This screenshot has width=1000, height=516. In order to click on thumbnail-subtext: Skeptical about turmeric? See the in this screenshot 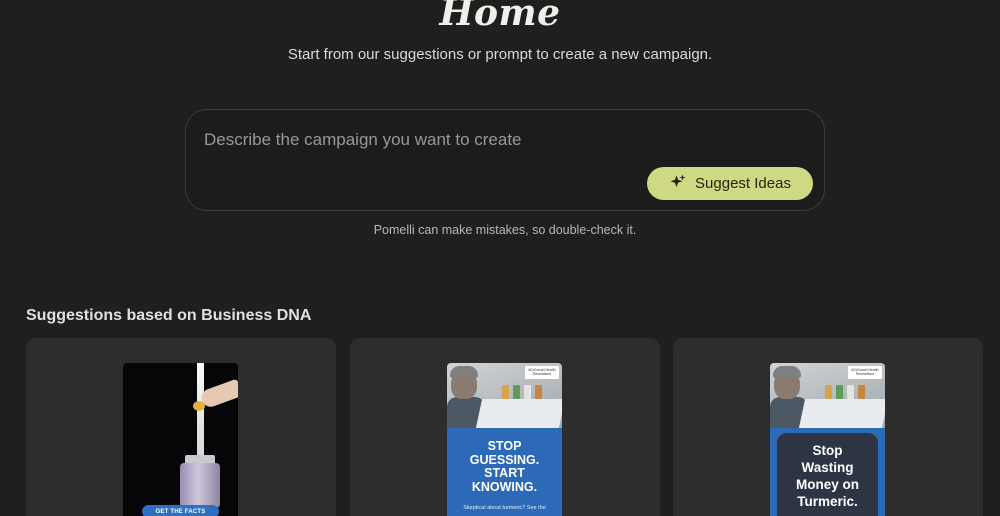, I will do `click(504, 508)`.